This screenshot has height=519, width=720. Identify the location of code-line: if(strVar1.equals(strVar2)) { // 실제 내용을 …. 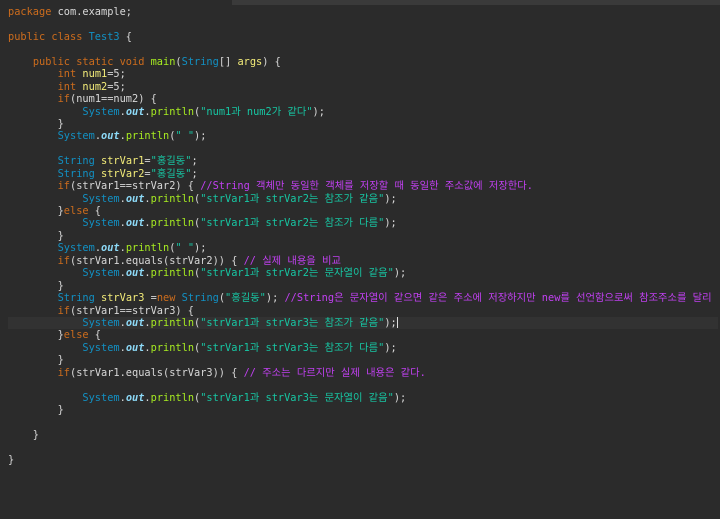
(363, 261).